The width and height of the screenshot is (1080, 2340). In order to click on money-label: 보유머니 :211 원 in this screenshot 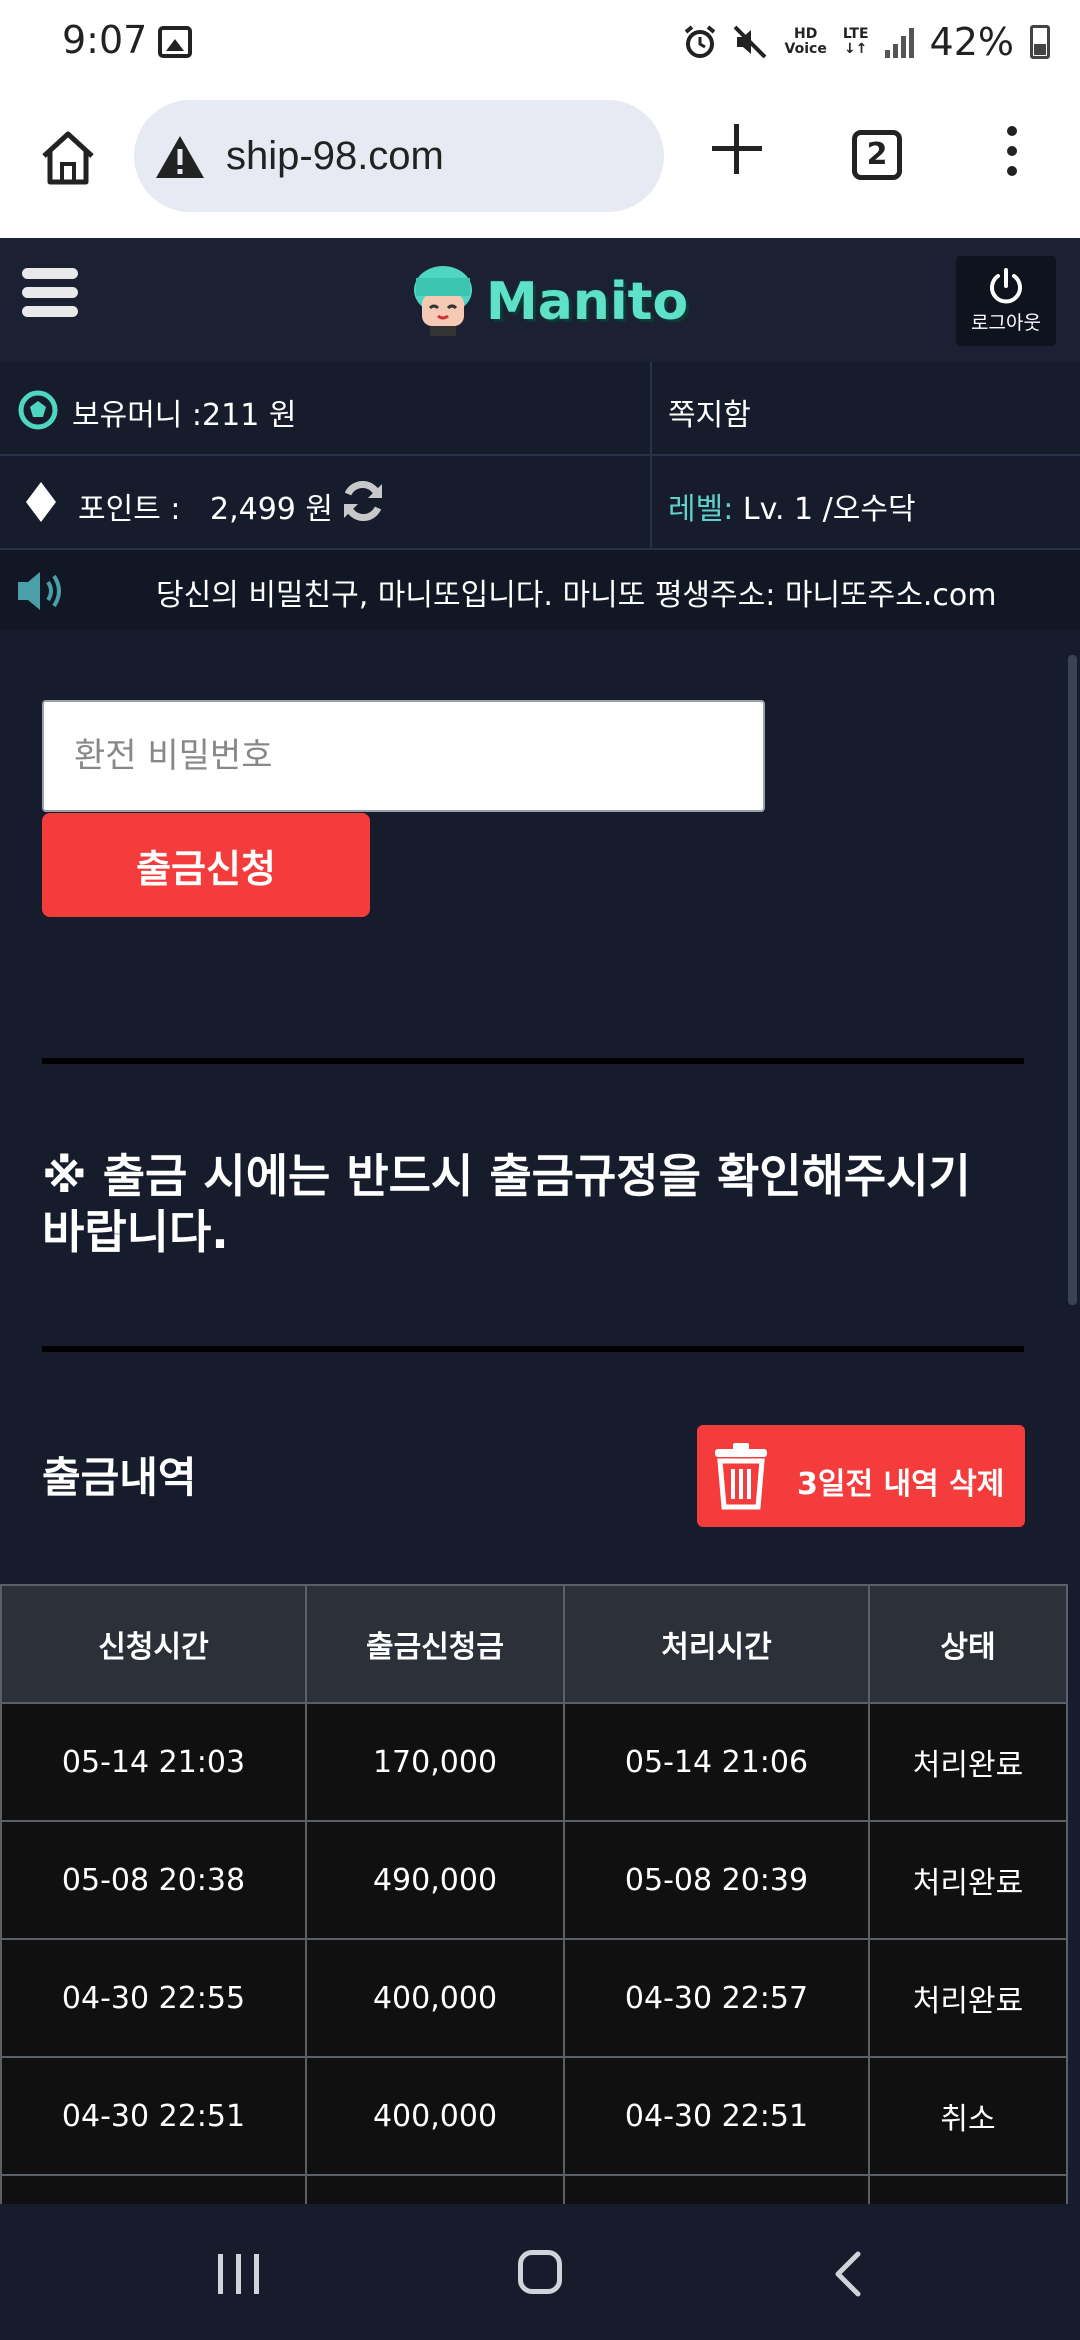, I will do `click(184, 415)`.